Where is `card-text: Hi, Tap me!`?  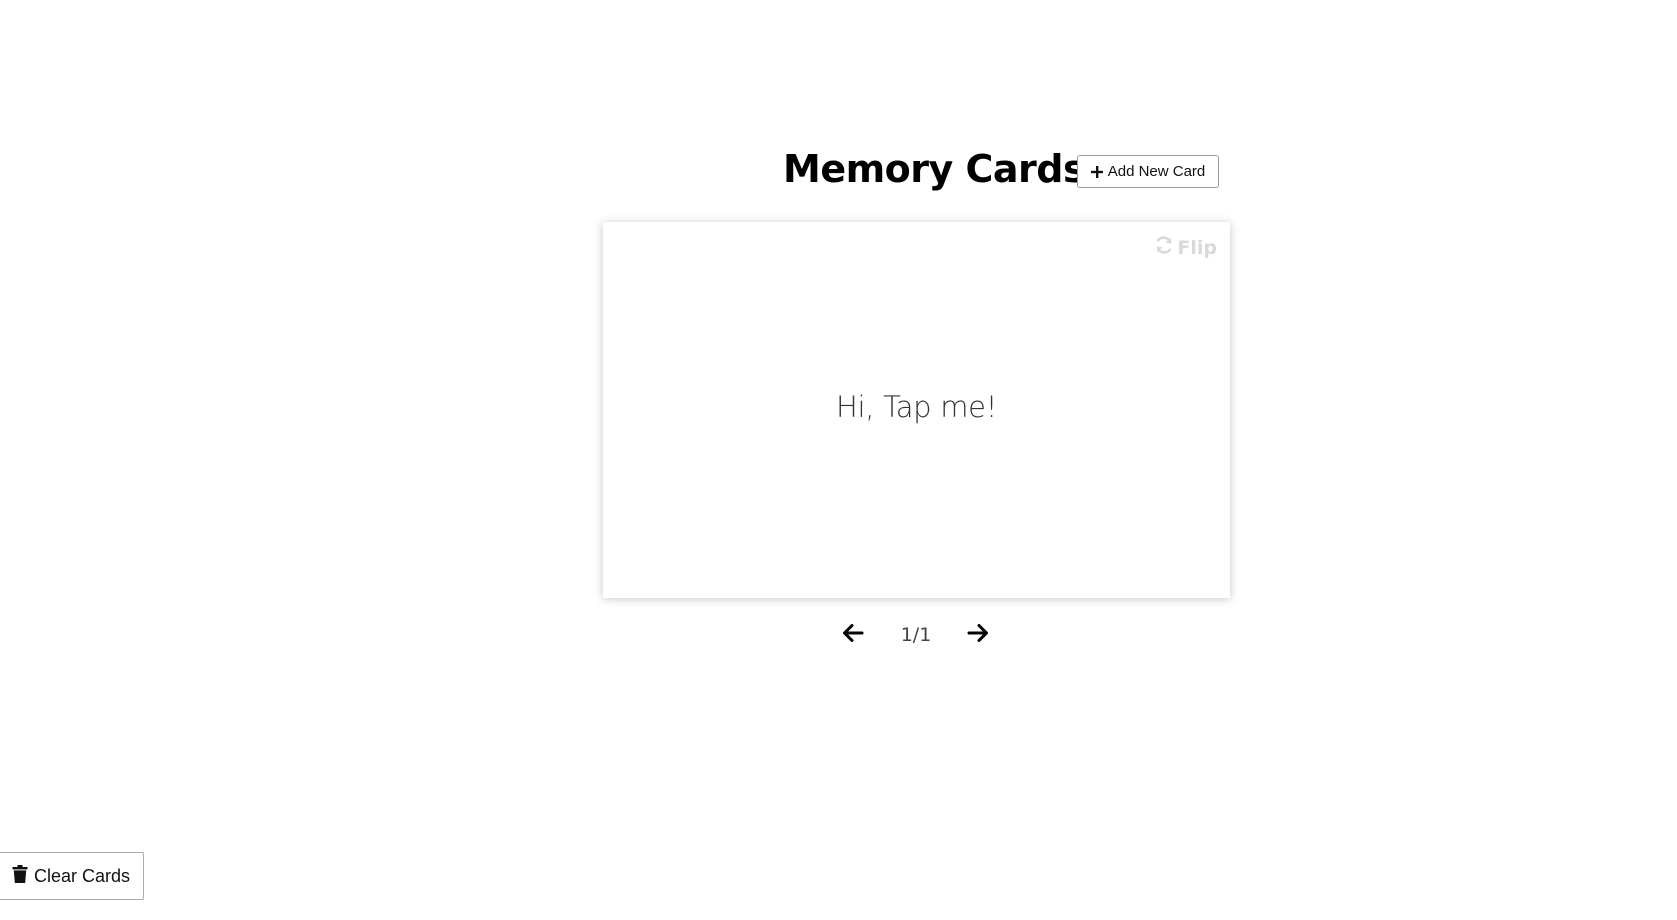 card-text: Hi, Tap me! is located at coordinates (916, 407).